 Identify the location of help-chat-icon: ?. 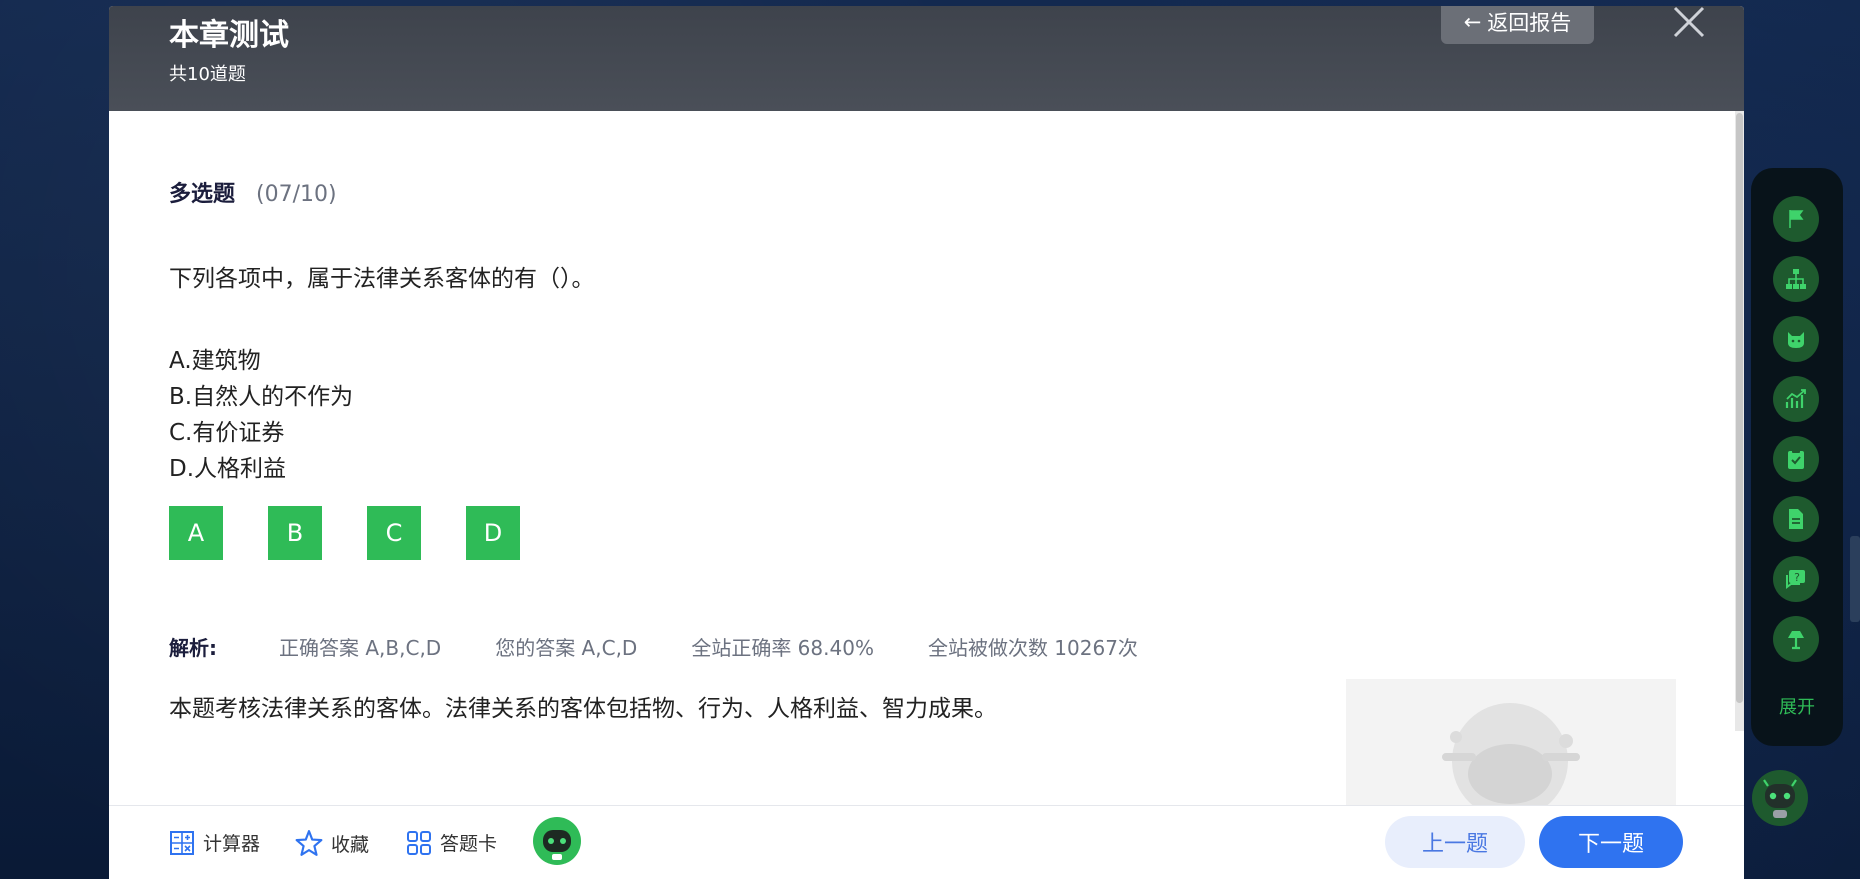
(1796, 579).